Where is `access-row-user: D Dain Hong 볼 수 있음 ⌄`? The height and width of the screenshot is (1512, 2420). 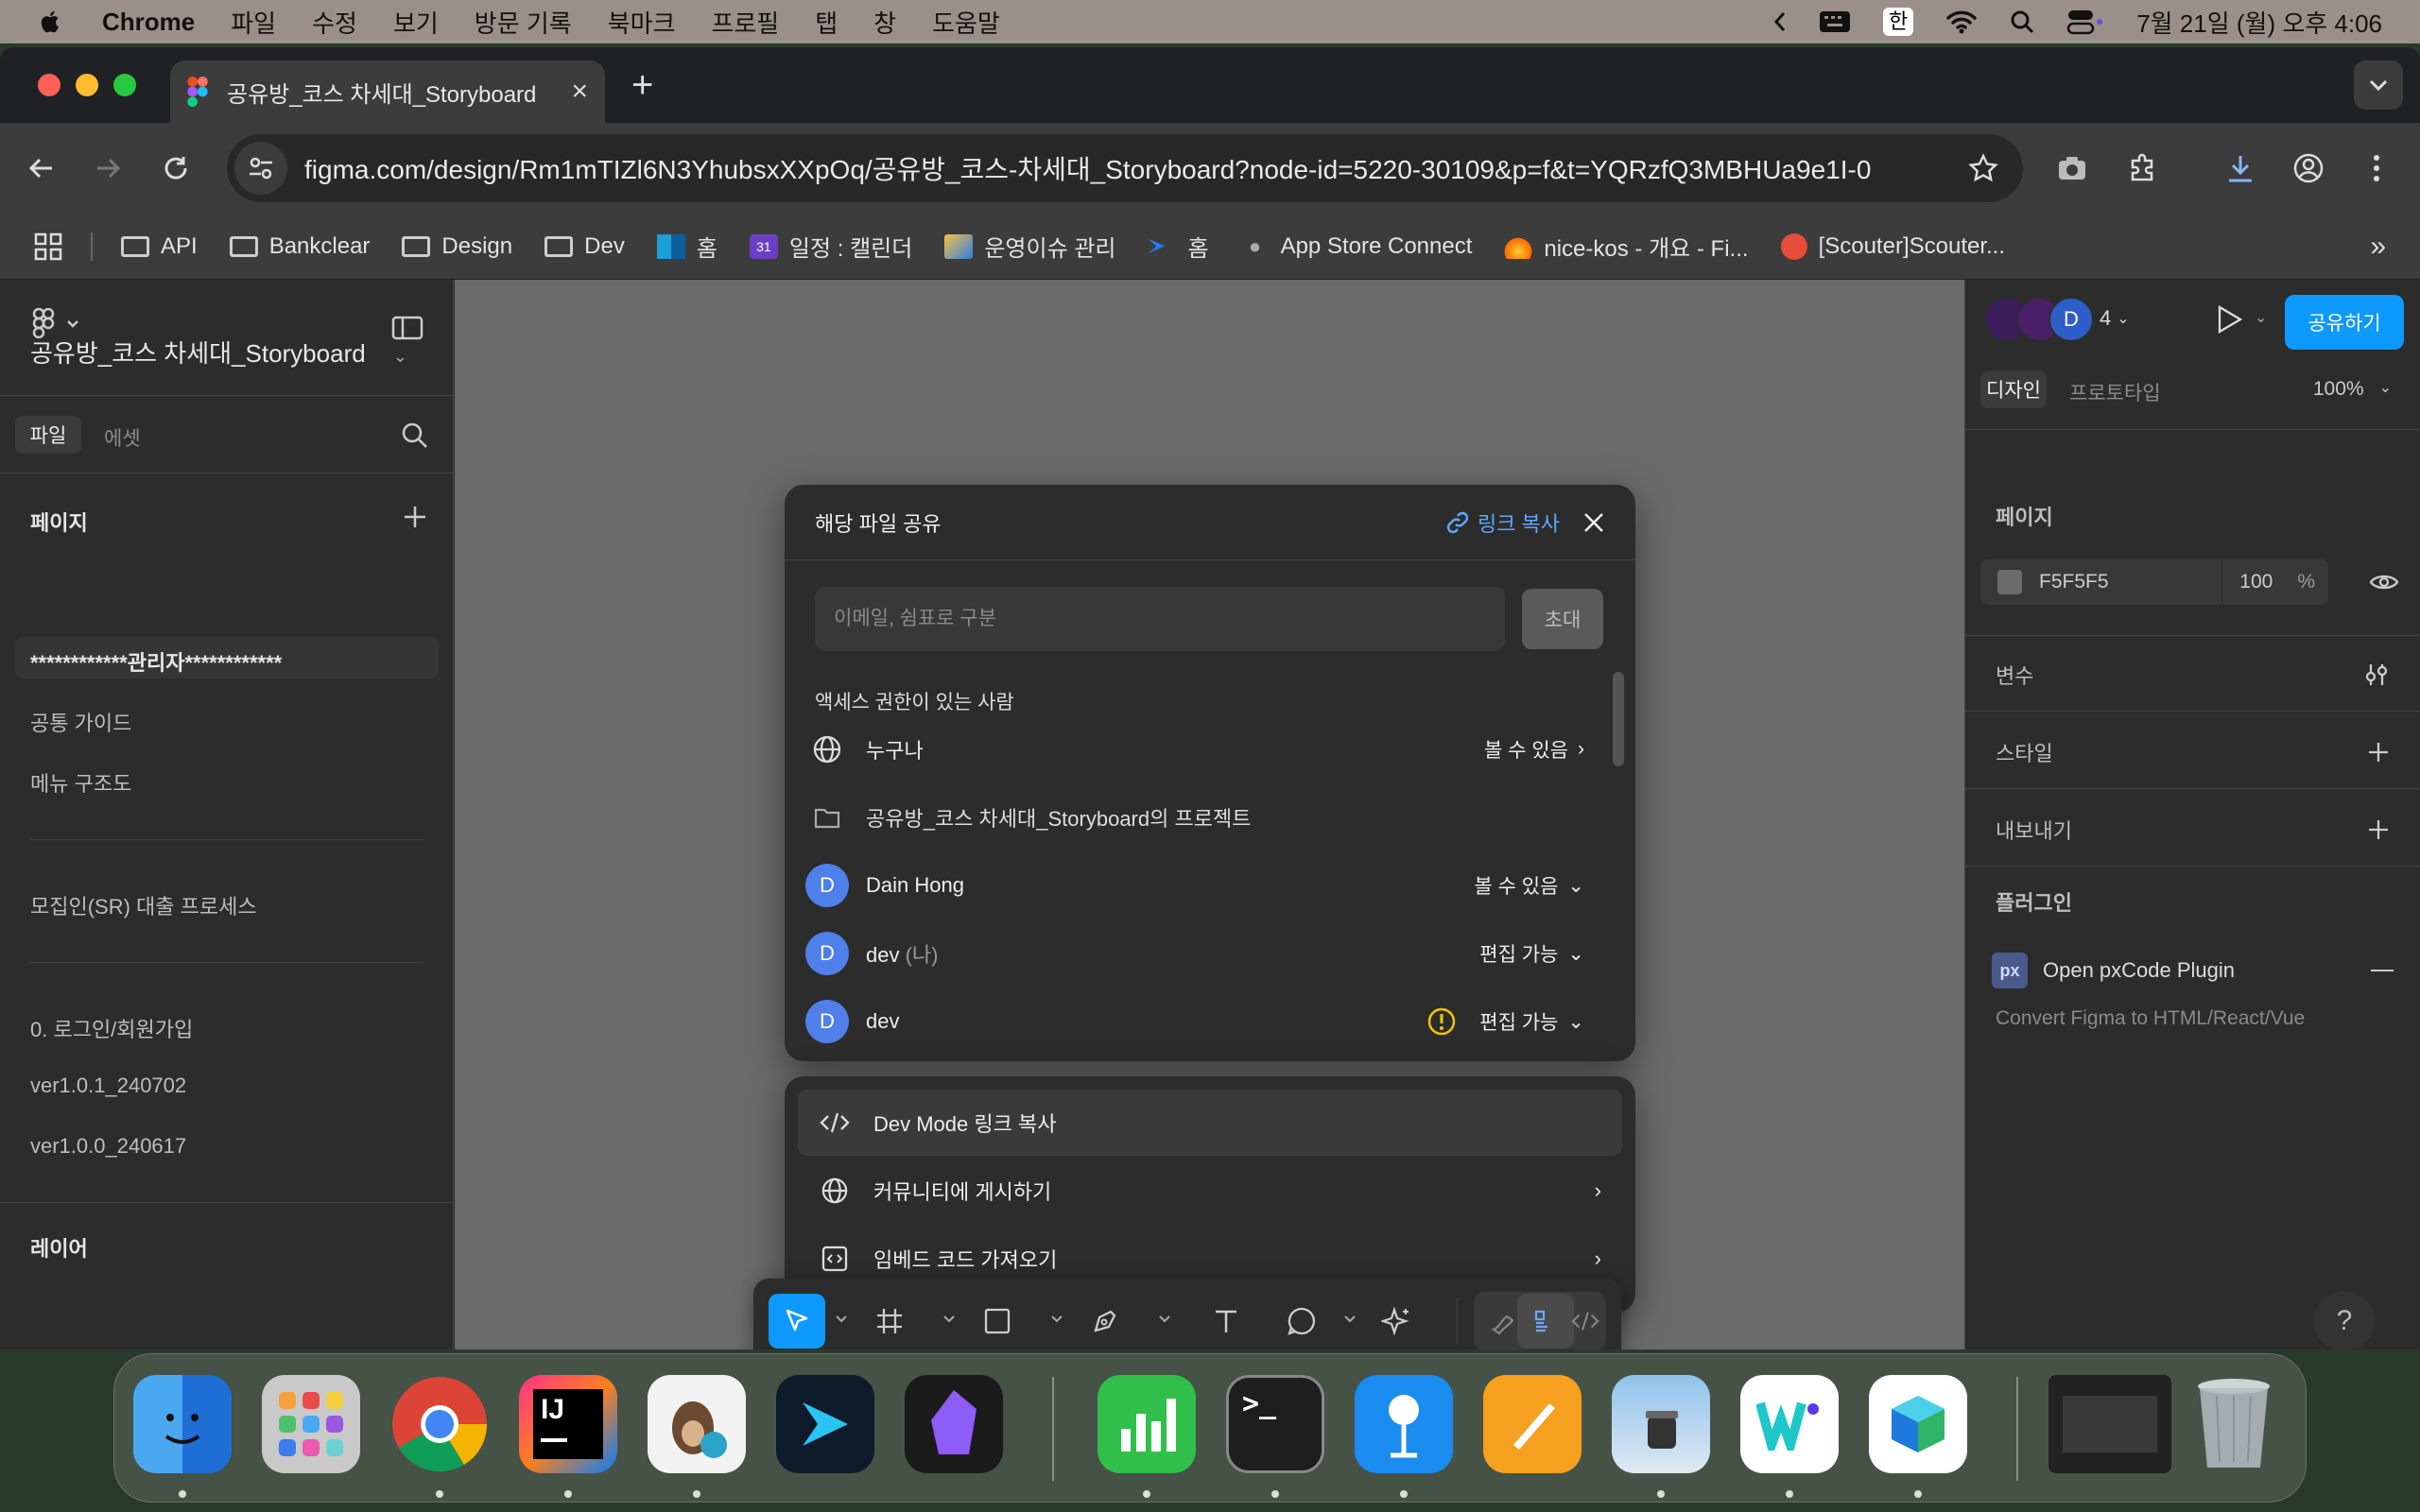 access-row-user: D Dain Hong 볼 수 있음 ⌄ is located at coordinates (1194, 885).